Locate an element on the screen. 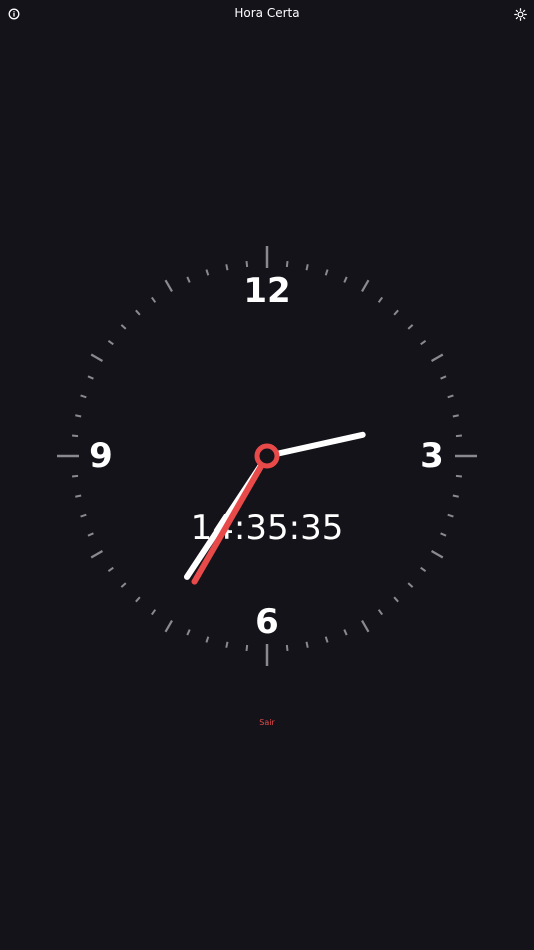 This screenshot has width=534, height=950. center-cap is located at coordinates (267, 456).